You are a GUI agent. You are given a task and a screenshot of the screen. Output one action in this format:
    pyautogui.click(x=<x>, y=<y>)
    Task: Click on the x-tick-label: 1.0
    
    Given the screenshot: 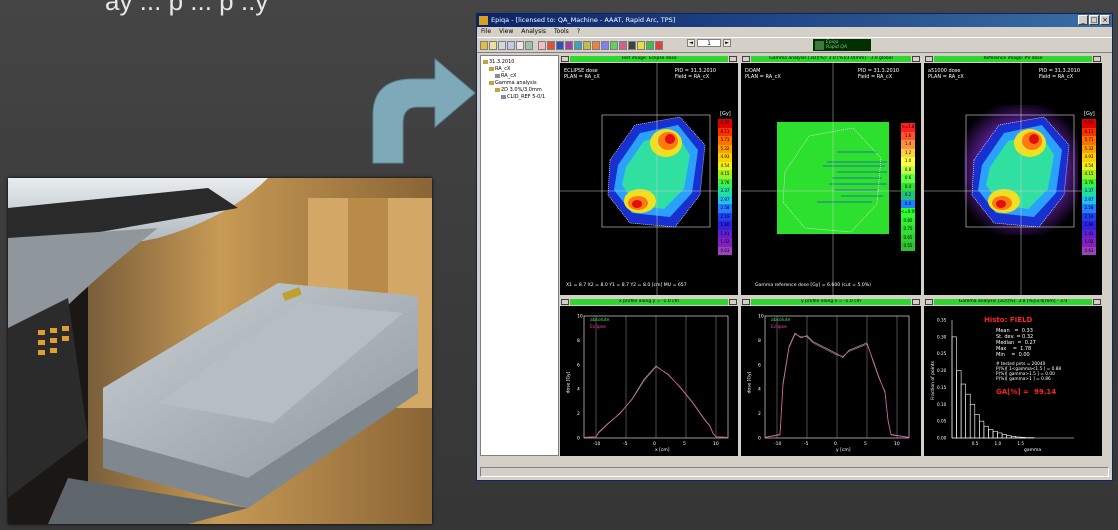 What is the action you would take?
    pyautogui.click(x=998, y=443)
    